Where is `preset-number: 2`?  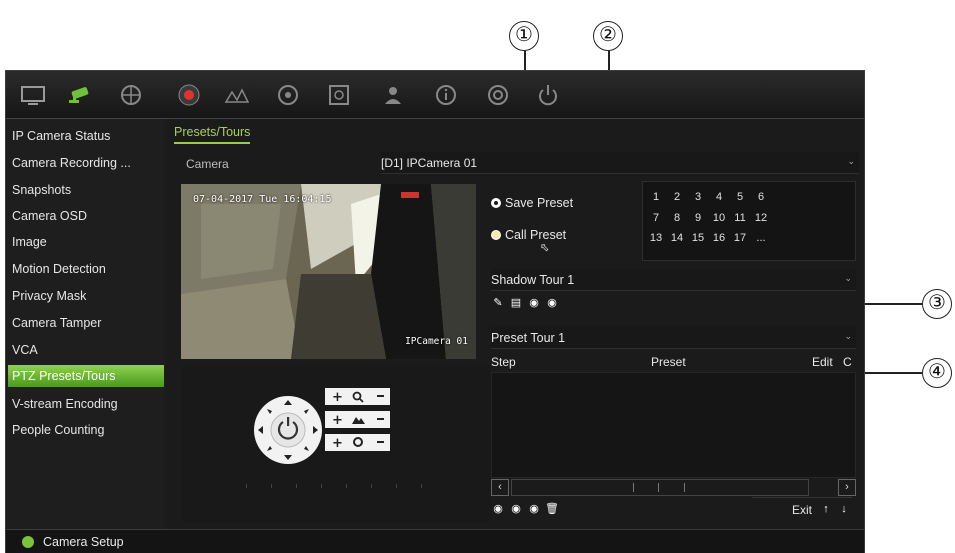 preset-number: 2 is located at coordinates (677, 197).